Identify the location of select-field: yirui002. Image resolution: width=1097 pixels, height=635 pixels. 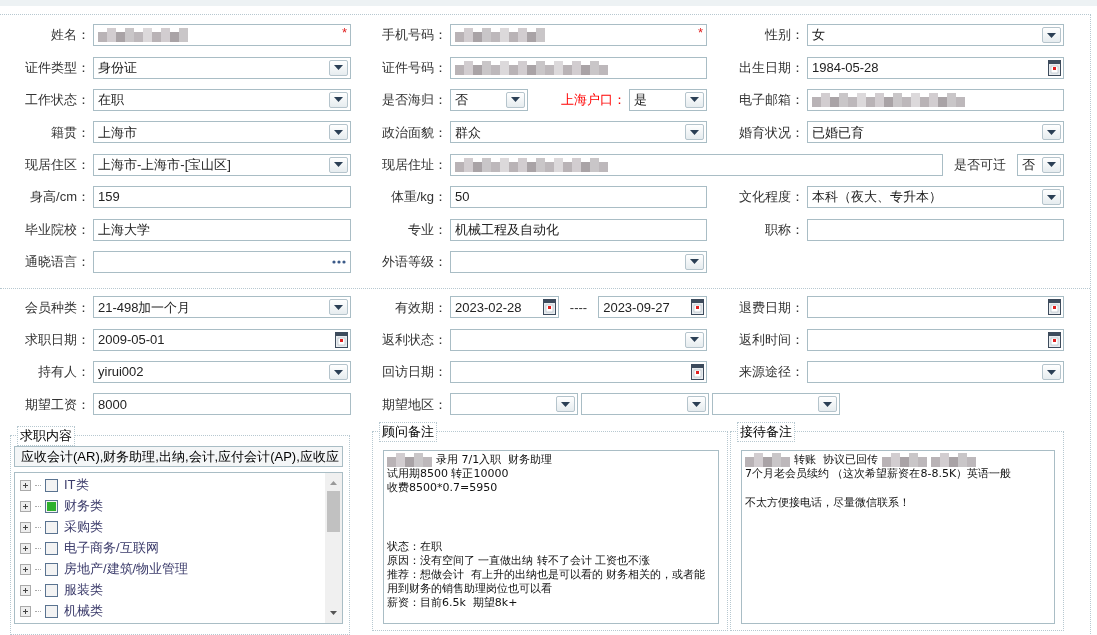
(222, 372).